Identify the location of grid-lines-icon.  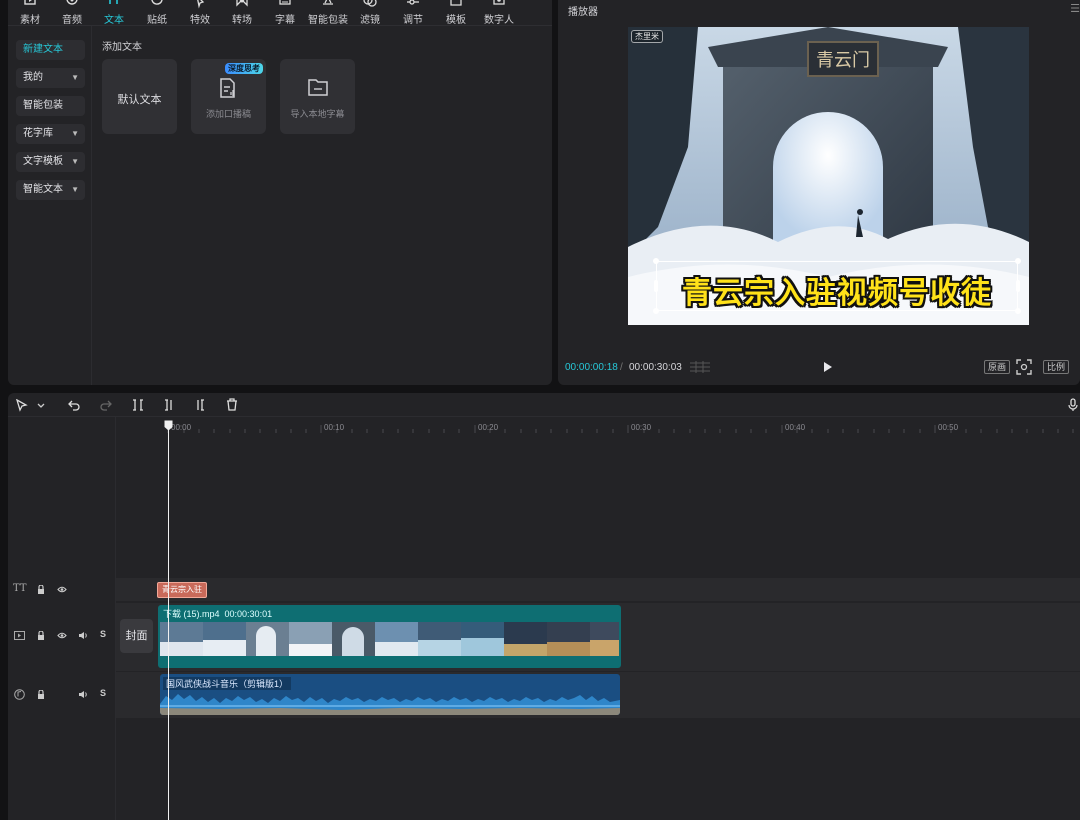
(700, 367).